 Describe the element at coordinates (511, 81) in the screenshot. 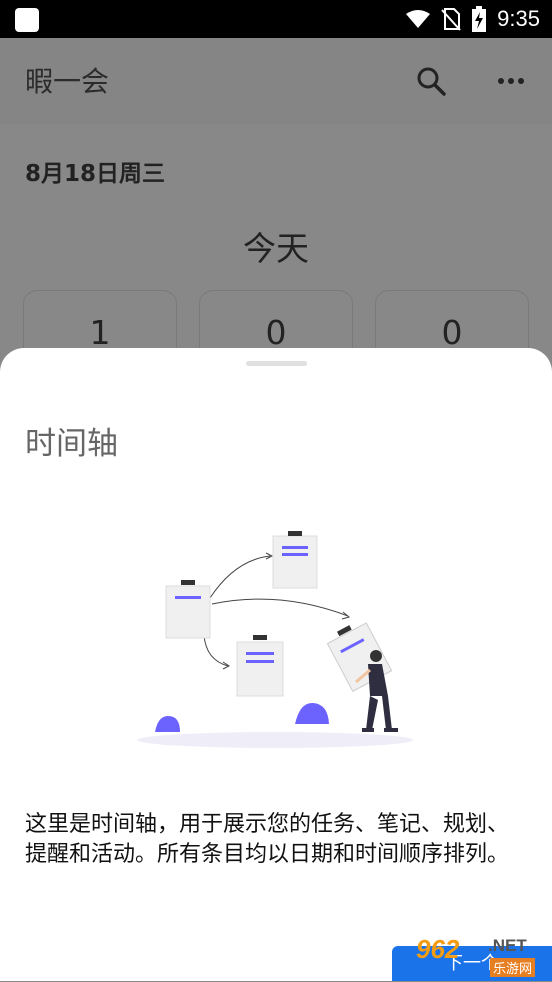

I see `more-vertical-icon` at that location.